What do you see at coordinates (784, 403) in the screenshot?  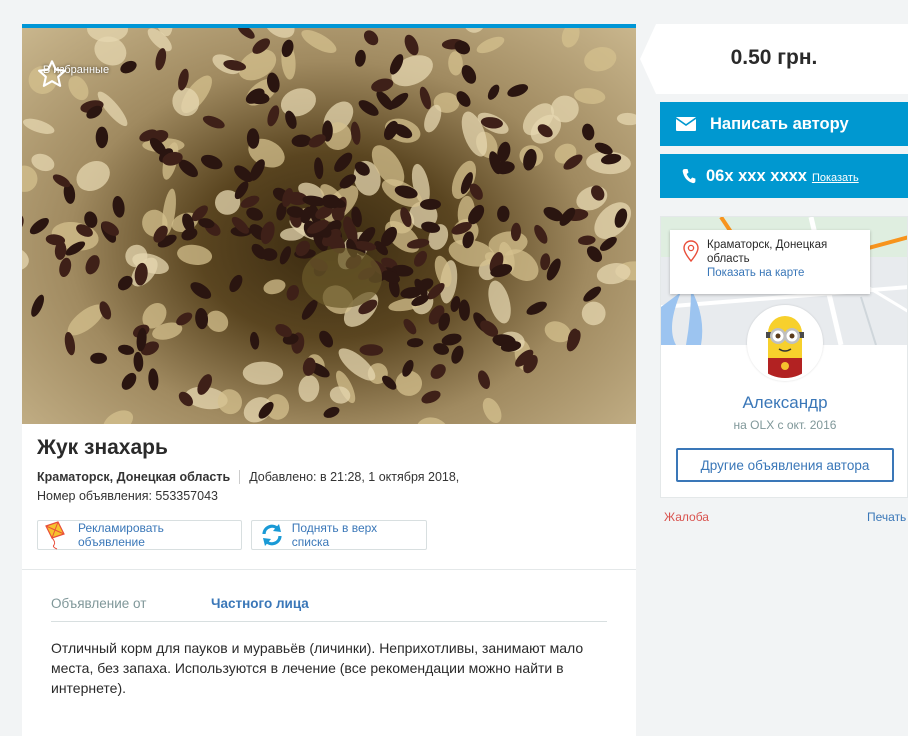 I see `user-name: Александр` at bounding box center [784, 403].